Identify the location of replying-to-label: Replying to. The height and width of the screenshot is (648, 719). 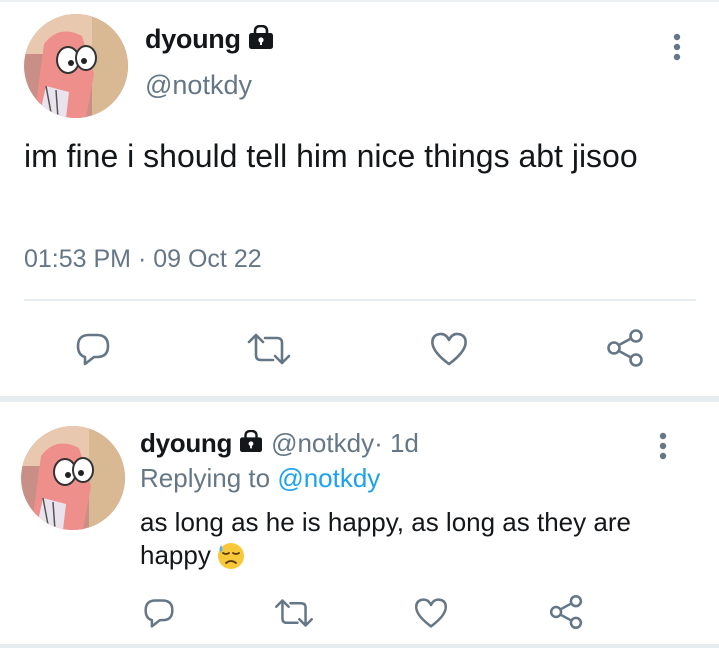
(209, 478).